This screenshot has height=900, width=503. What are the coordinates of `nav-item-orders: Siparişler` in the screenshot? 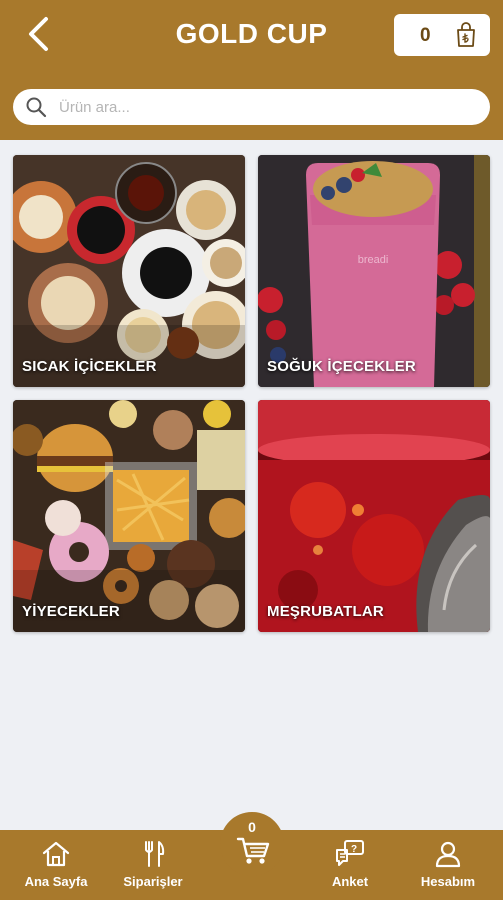 It's located at (153, 867).